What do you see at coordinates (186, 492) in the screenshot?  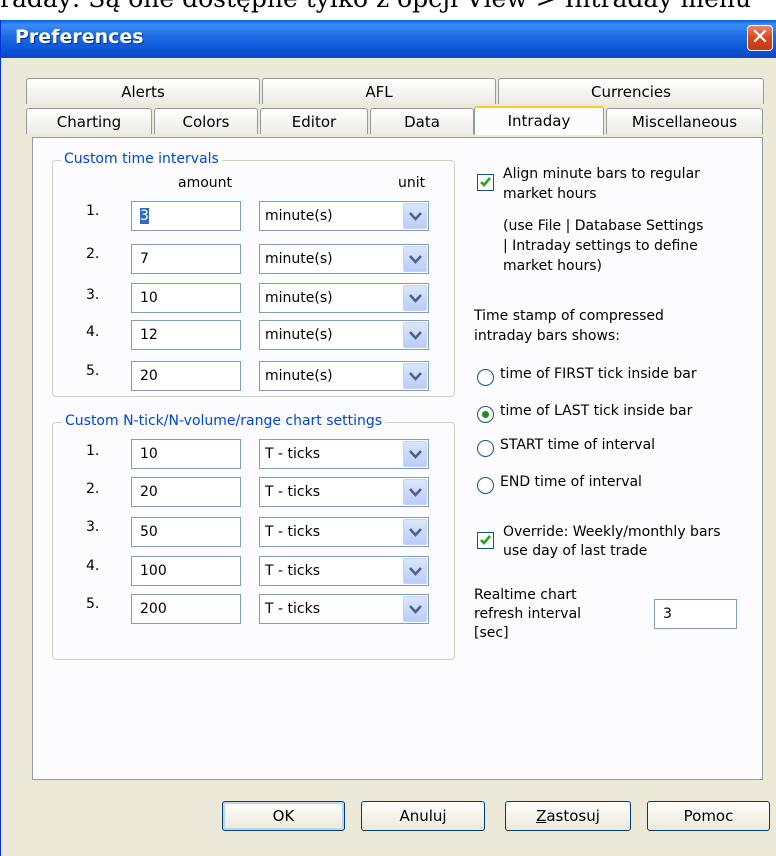 I see `ntick-amount-input: 20` at bounding box center [186, 492].